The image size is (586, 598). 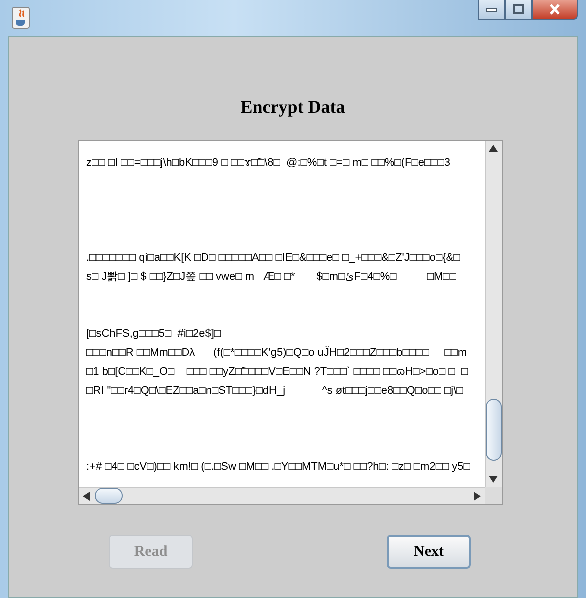 I want to click on text-line: :+# □4□ □cV□)□□ km!□ (□.□Sw □M□□ .□Y□□MTM□u*□ □□?h□: □z□ □m2□□ y5□, so click(x=278, y=467).